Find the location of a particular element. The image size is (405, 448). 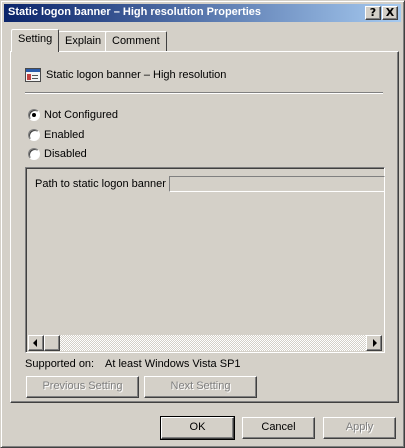

path-label: Path to static logon banner is located at coordinates (100, 184).